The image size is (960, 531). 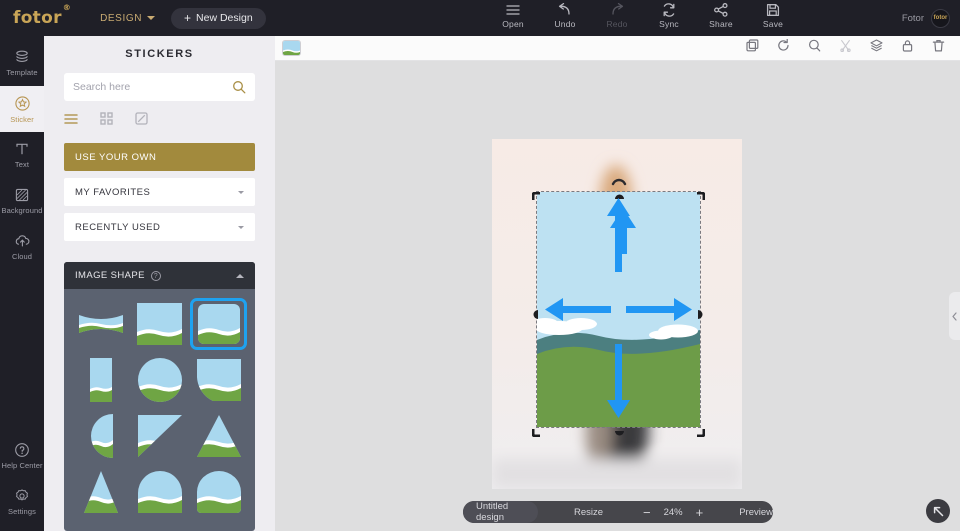 I want to click on canvas-thumbnail, so click(x=291, y=48).